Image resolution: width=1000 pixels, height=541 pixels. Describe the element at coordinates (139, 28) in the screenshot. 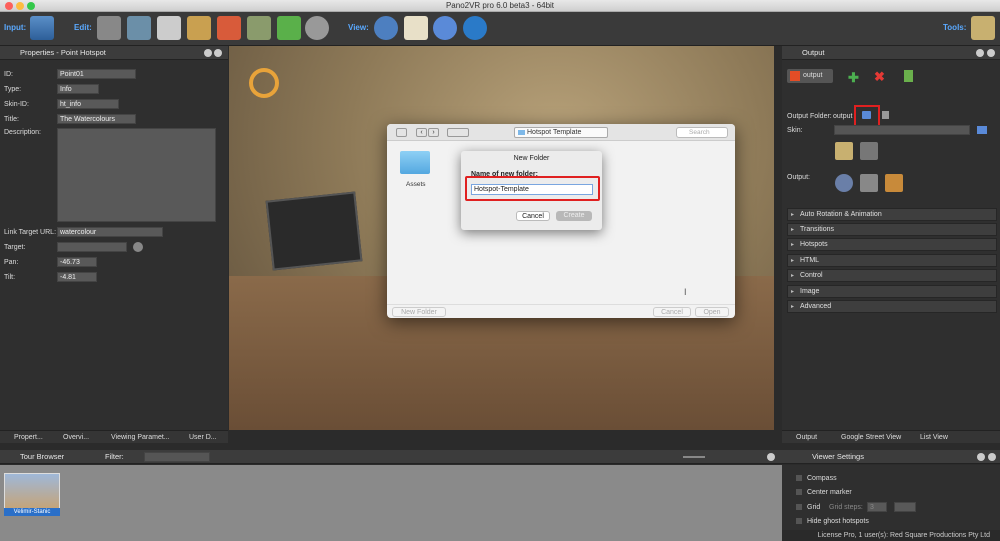

I see `viewing-params-icon` at that location.